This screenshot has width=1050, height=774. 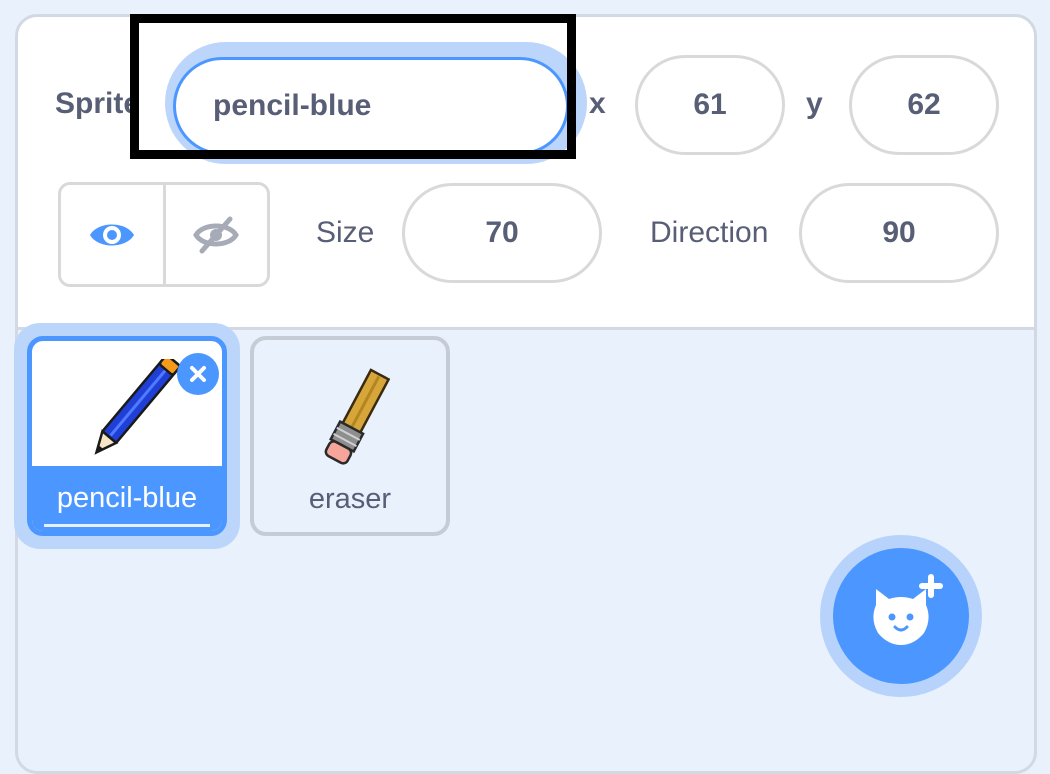 What do you see at coordinates (899, 233) in the screenshot?
I see `direction-input: 90` at bounding box center [899, 233].